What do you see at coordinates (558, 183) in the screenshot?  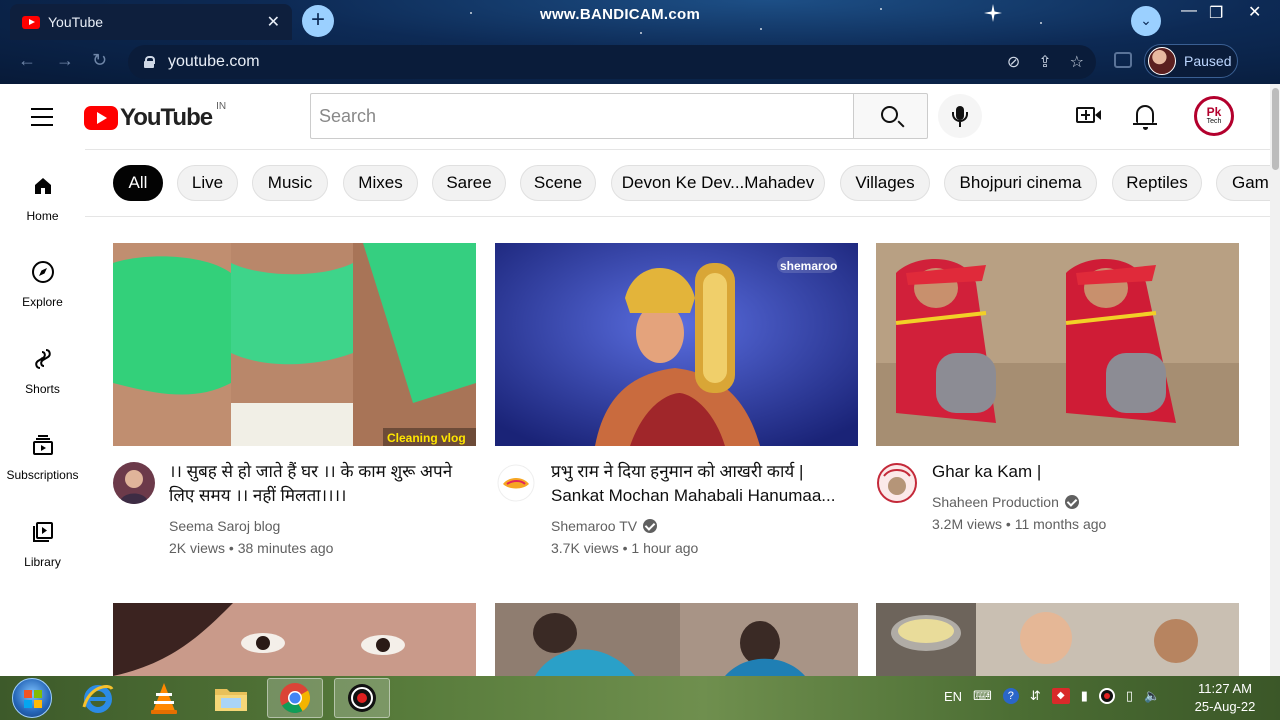 I see `chip-scene: Scene` at bounding box center [558, 183].